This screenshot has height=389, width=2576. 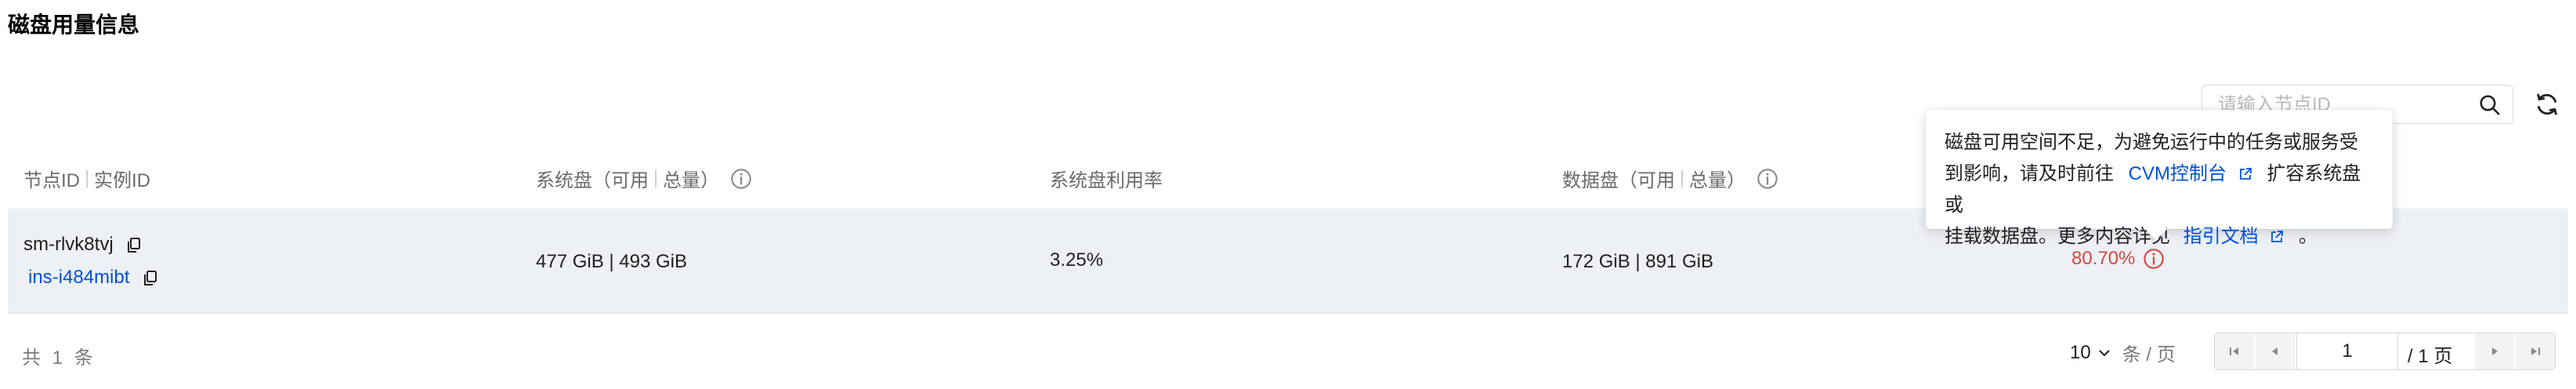 I want to click on next-page-icon, so click(x=2495, y=351).